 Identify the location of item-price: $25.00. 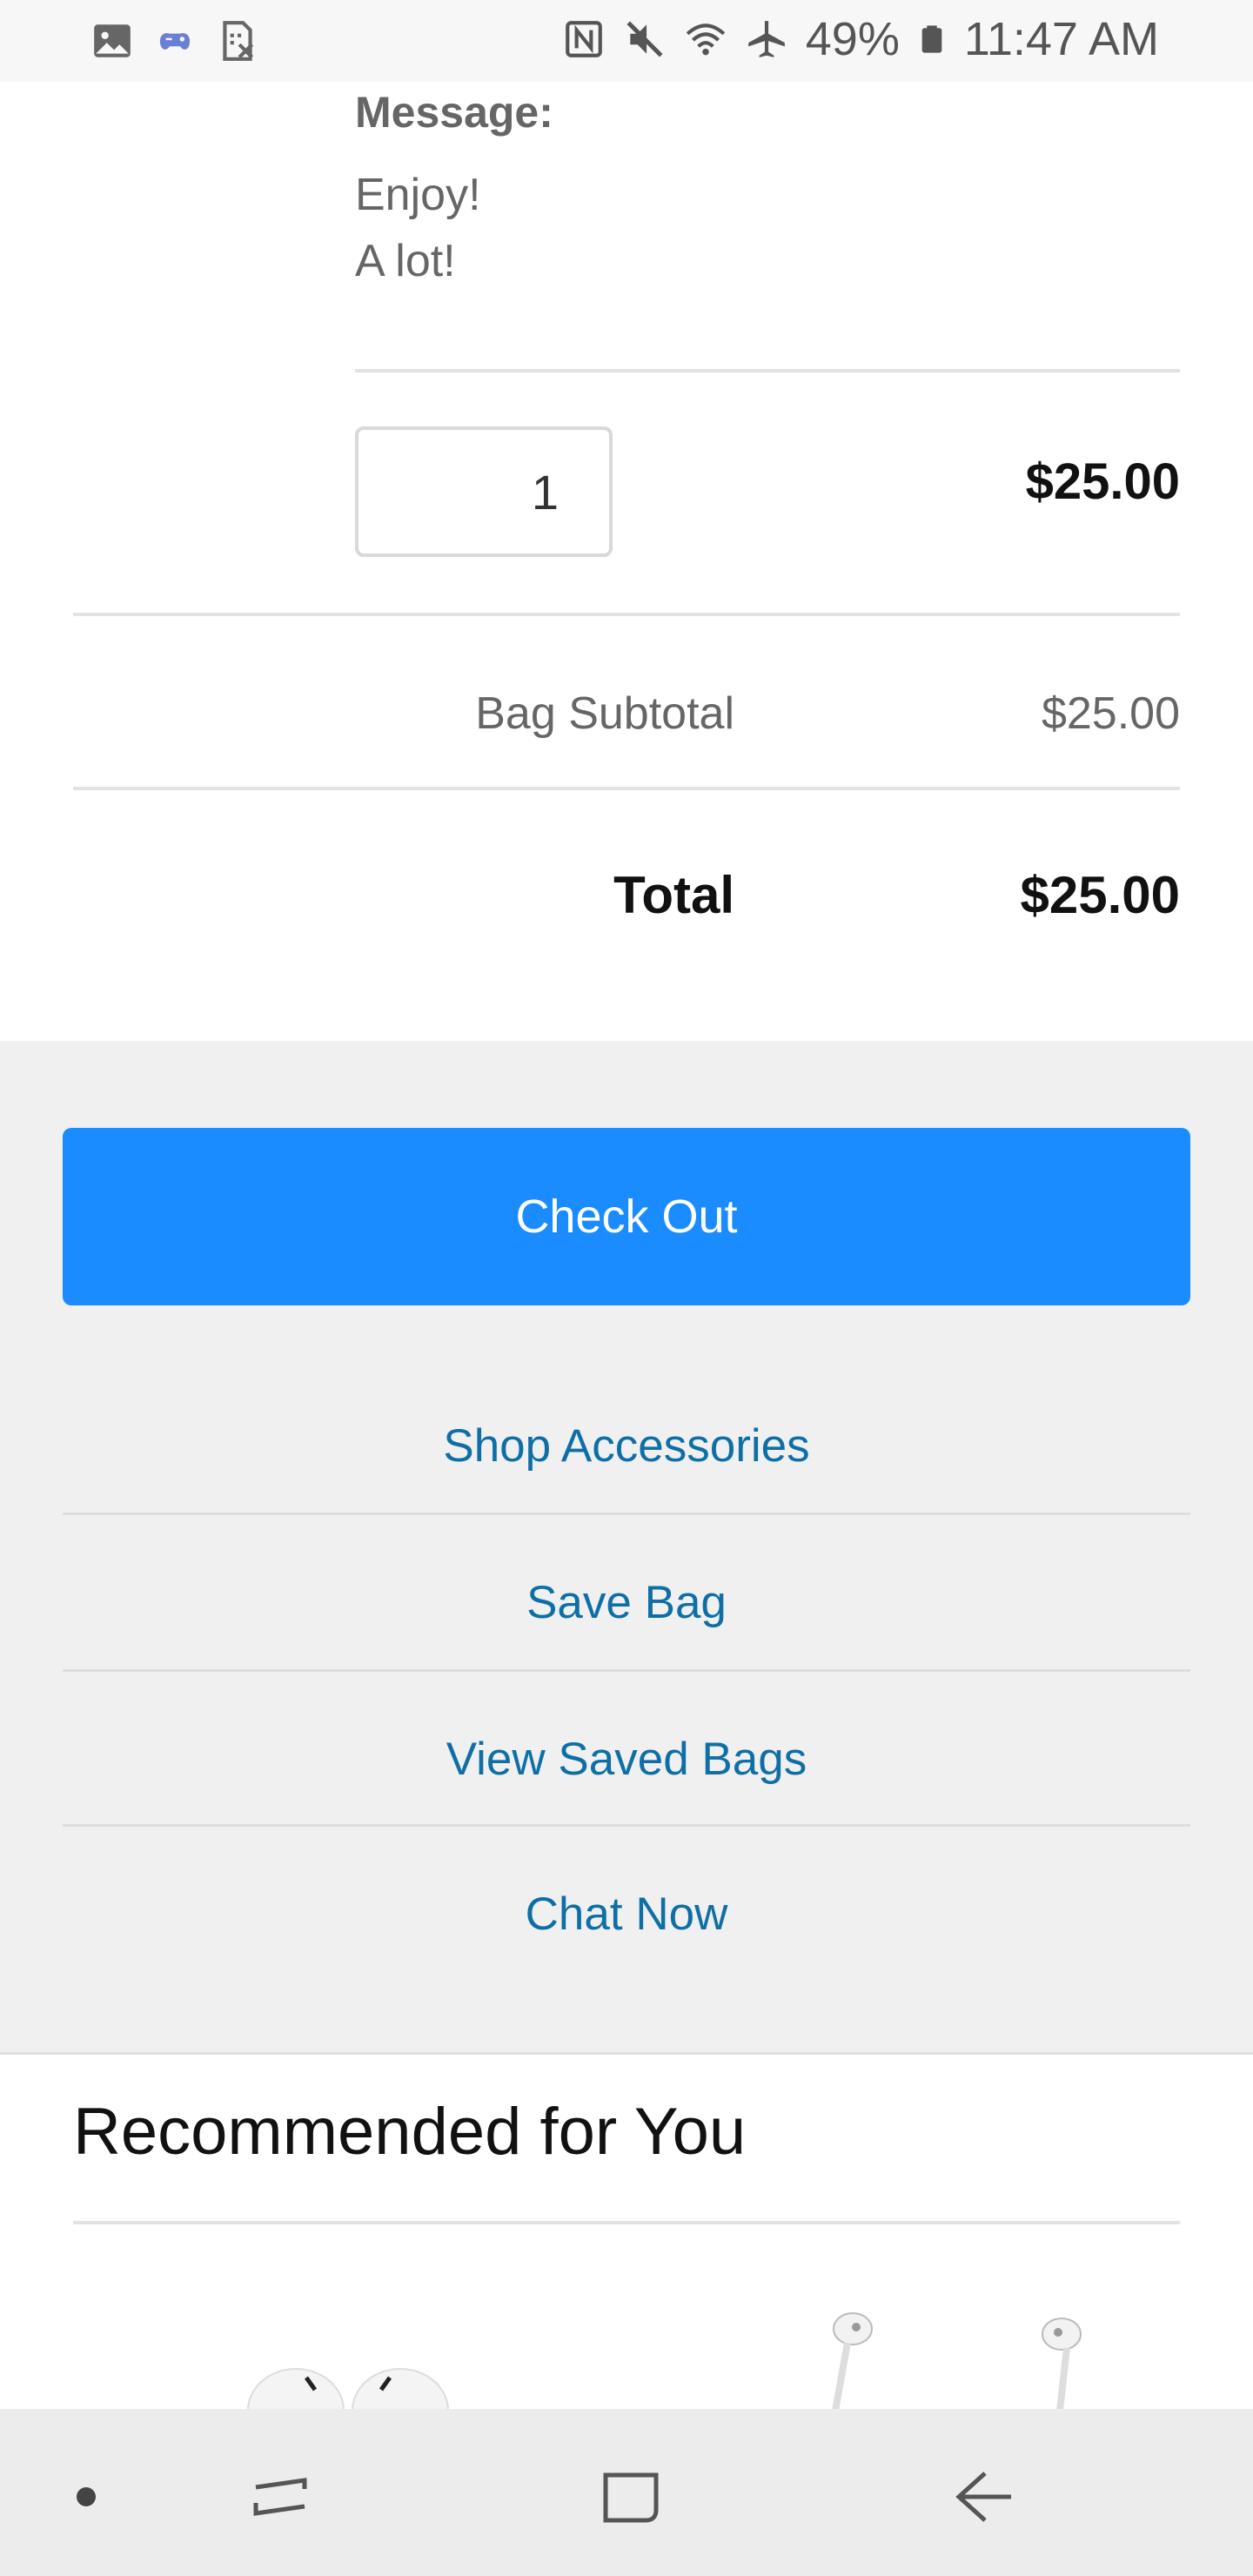
(1102, 481).